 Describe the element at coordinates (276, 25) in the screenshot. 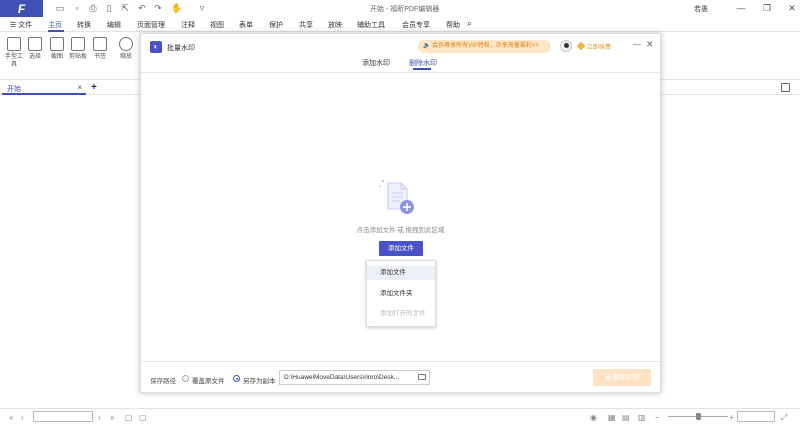

I see `menu-protect: 保护` at that location.